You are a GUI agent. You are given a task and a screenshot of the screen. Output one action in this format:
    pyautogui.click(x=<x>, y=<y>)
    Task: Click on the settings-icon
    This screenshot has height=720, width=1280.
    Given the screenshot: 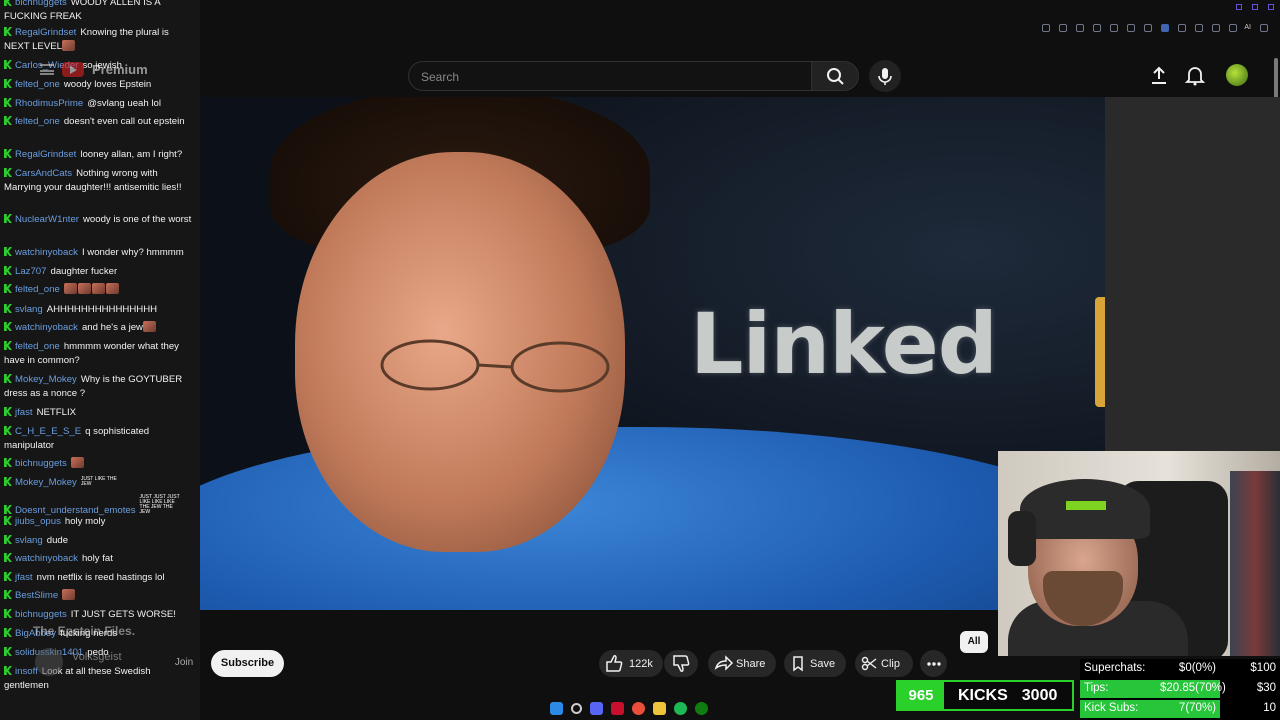 What is the action you would take?
    pyautogui.click(x=1233, y=28)
    